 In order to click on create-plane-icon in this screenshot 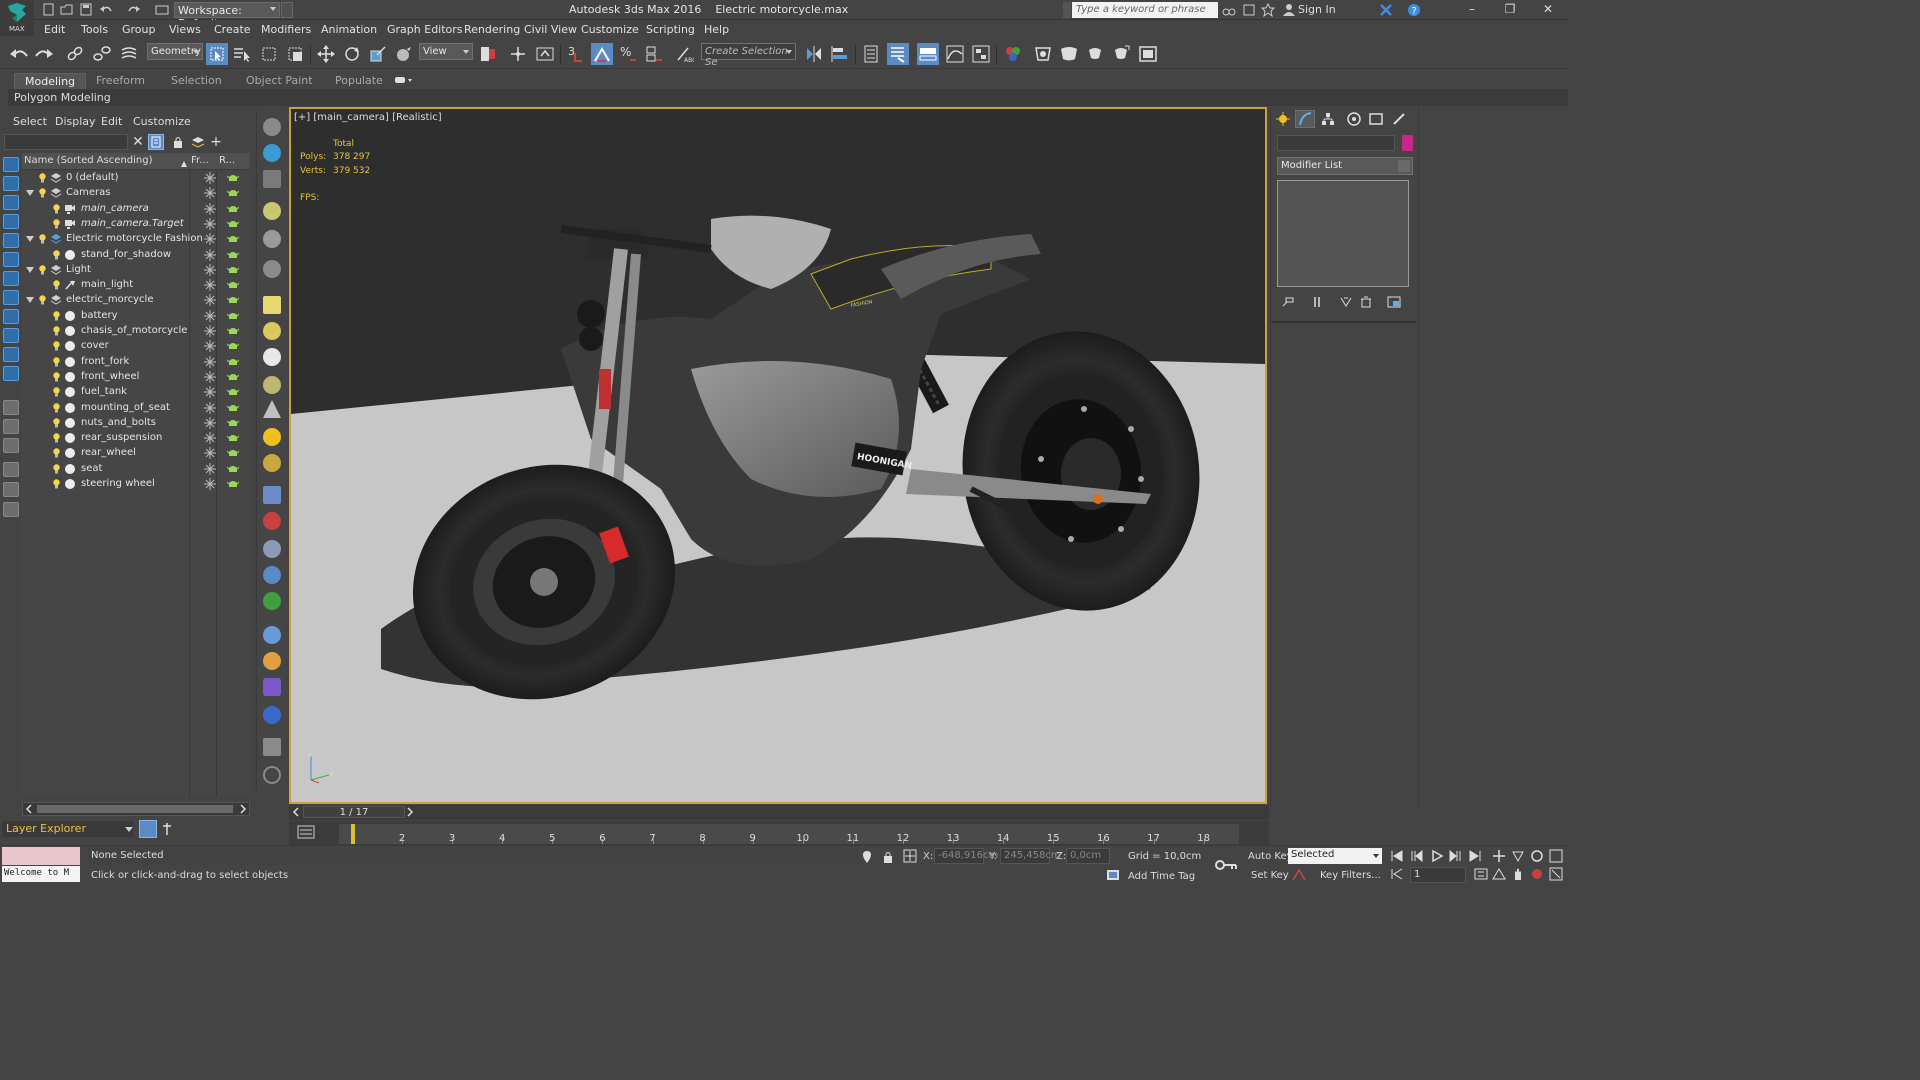, I will do `click(272, 305)`.